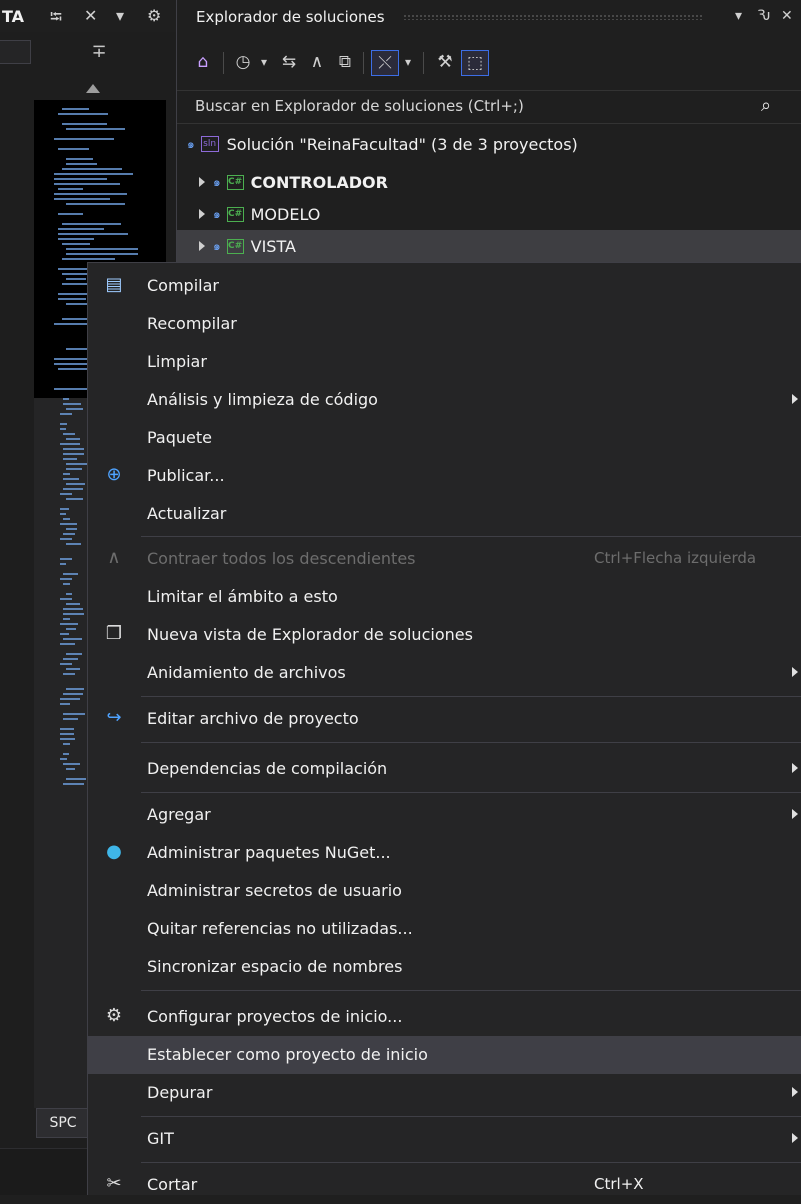 The width and height of the screenshot is (801, 1204). What do you see at coordinates (203, 62) in the screenshot?
I see `home-icon: ⌂` at bounding box center [203, 62].